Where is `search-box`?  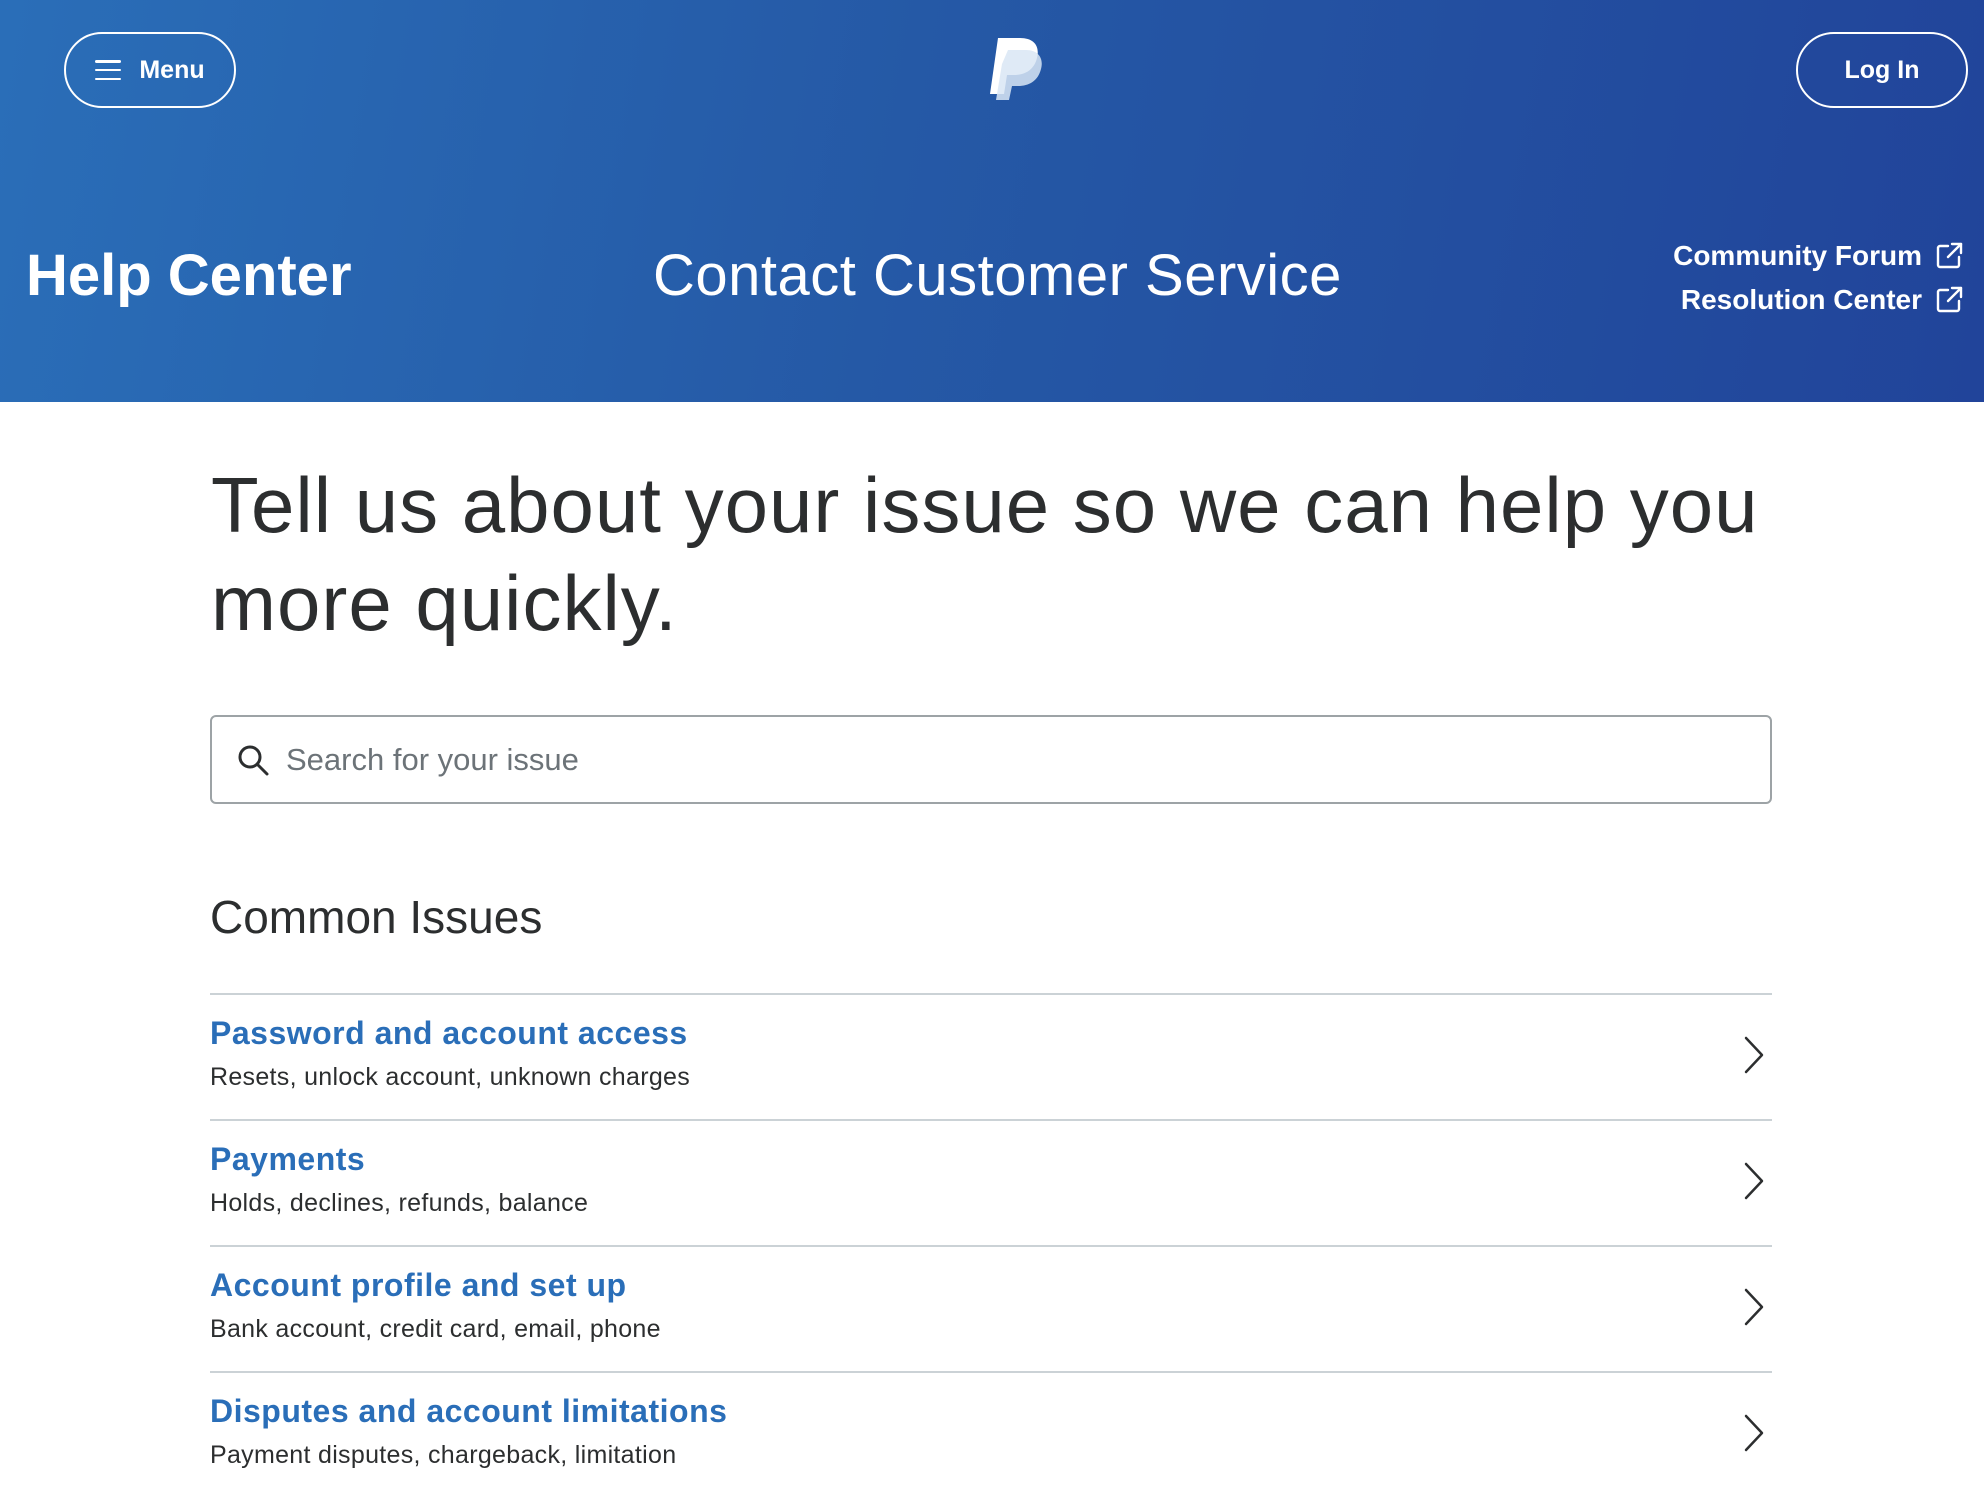 search-box is located at coordinates (991, 759).